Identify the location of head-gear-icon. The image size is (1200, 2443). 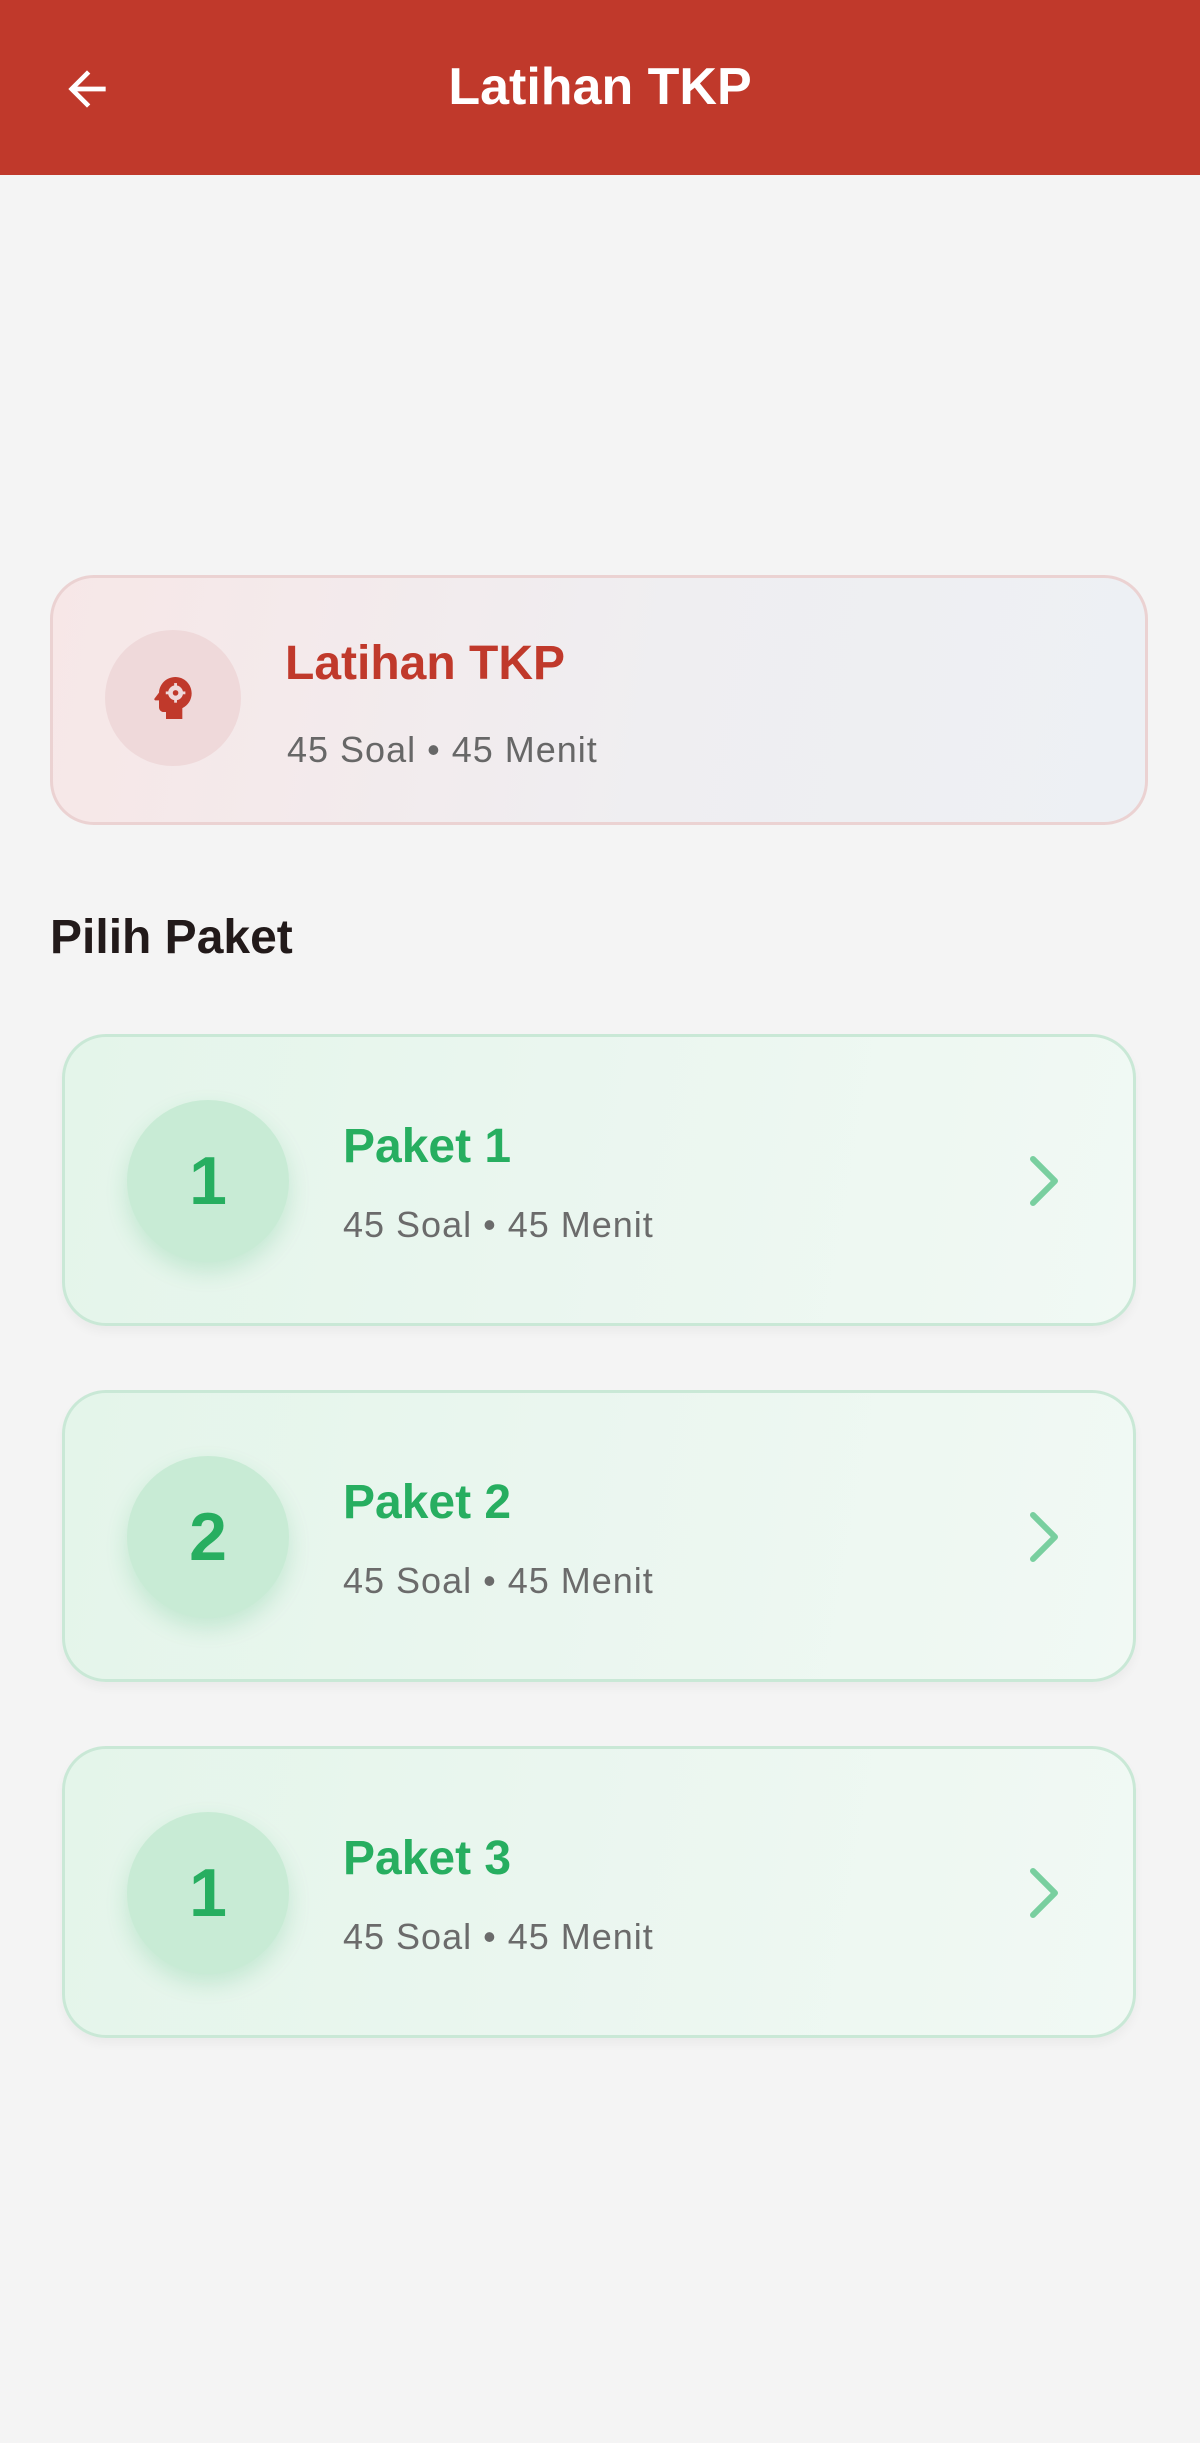
(173, 698).